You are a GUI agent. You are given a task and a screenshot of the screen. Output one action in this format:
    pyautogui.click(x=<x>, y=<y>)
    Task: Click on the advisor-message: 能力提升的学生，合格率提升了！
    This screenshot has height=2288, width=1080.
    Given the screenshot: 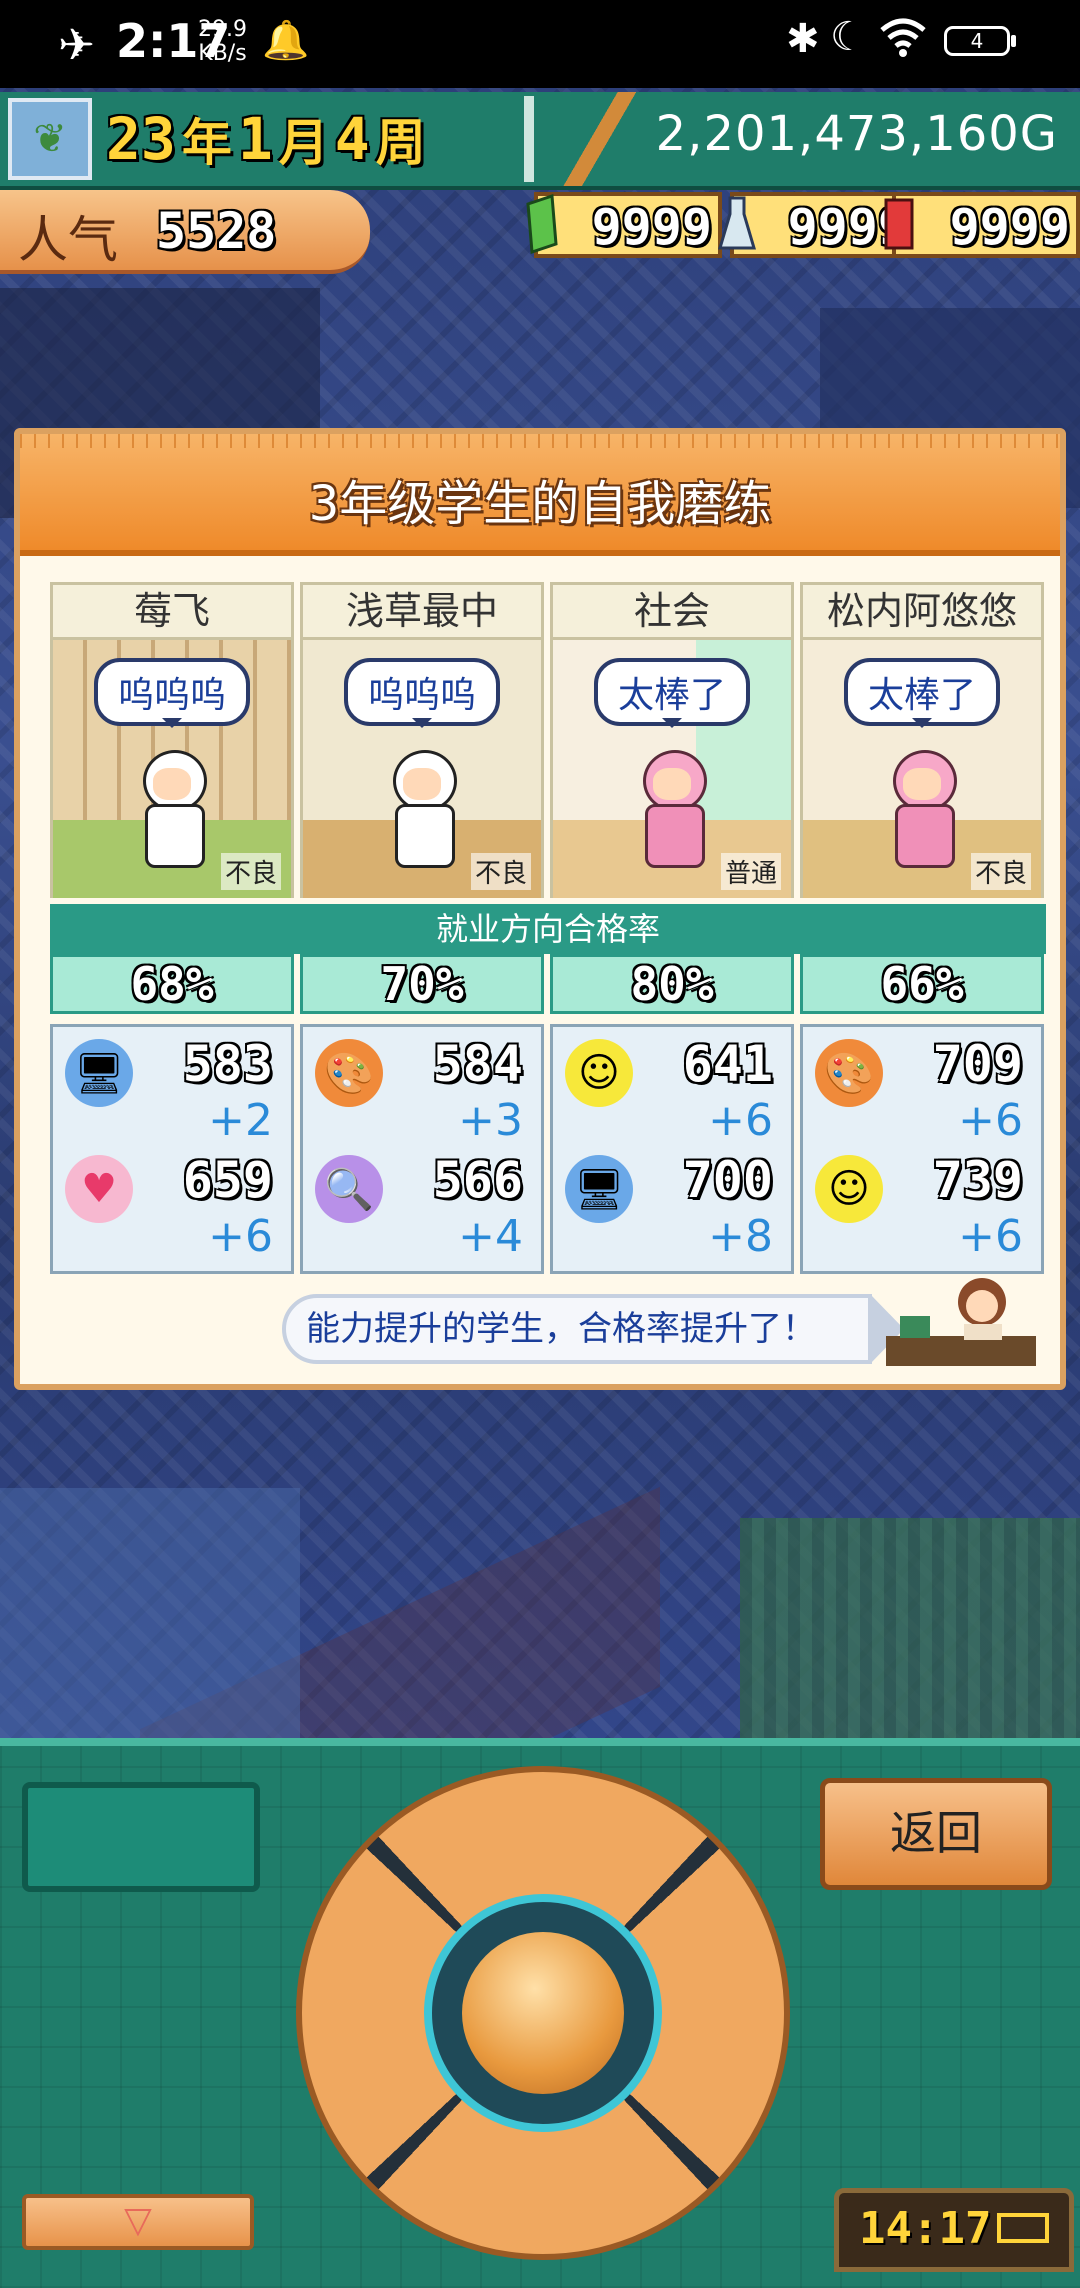 What is the action you would take?
    pyautogui.click(x=593, y=1329)
    